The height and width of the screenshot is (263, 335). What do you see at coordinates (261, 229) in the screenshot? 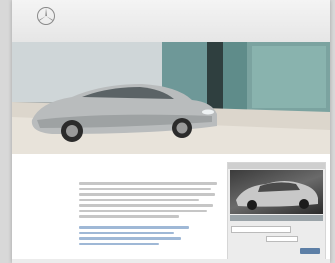
I see `model-select` at bounding box center [261, 229].